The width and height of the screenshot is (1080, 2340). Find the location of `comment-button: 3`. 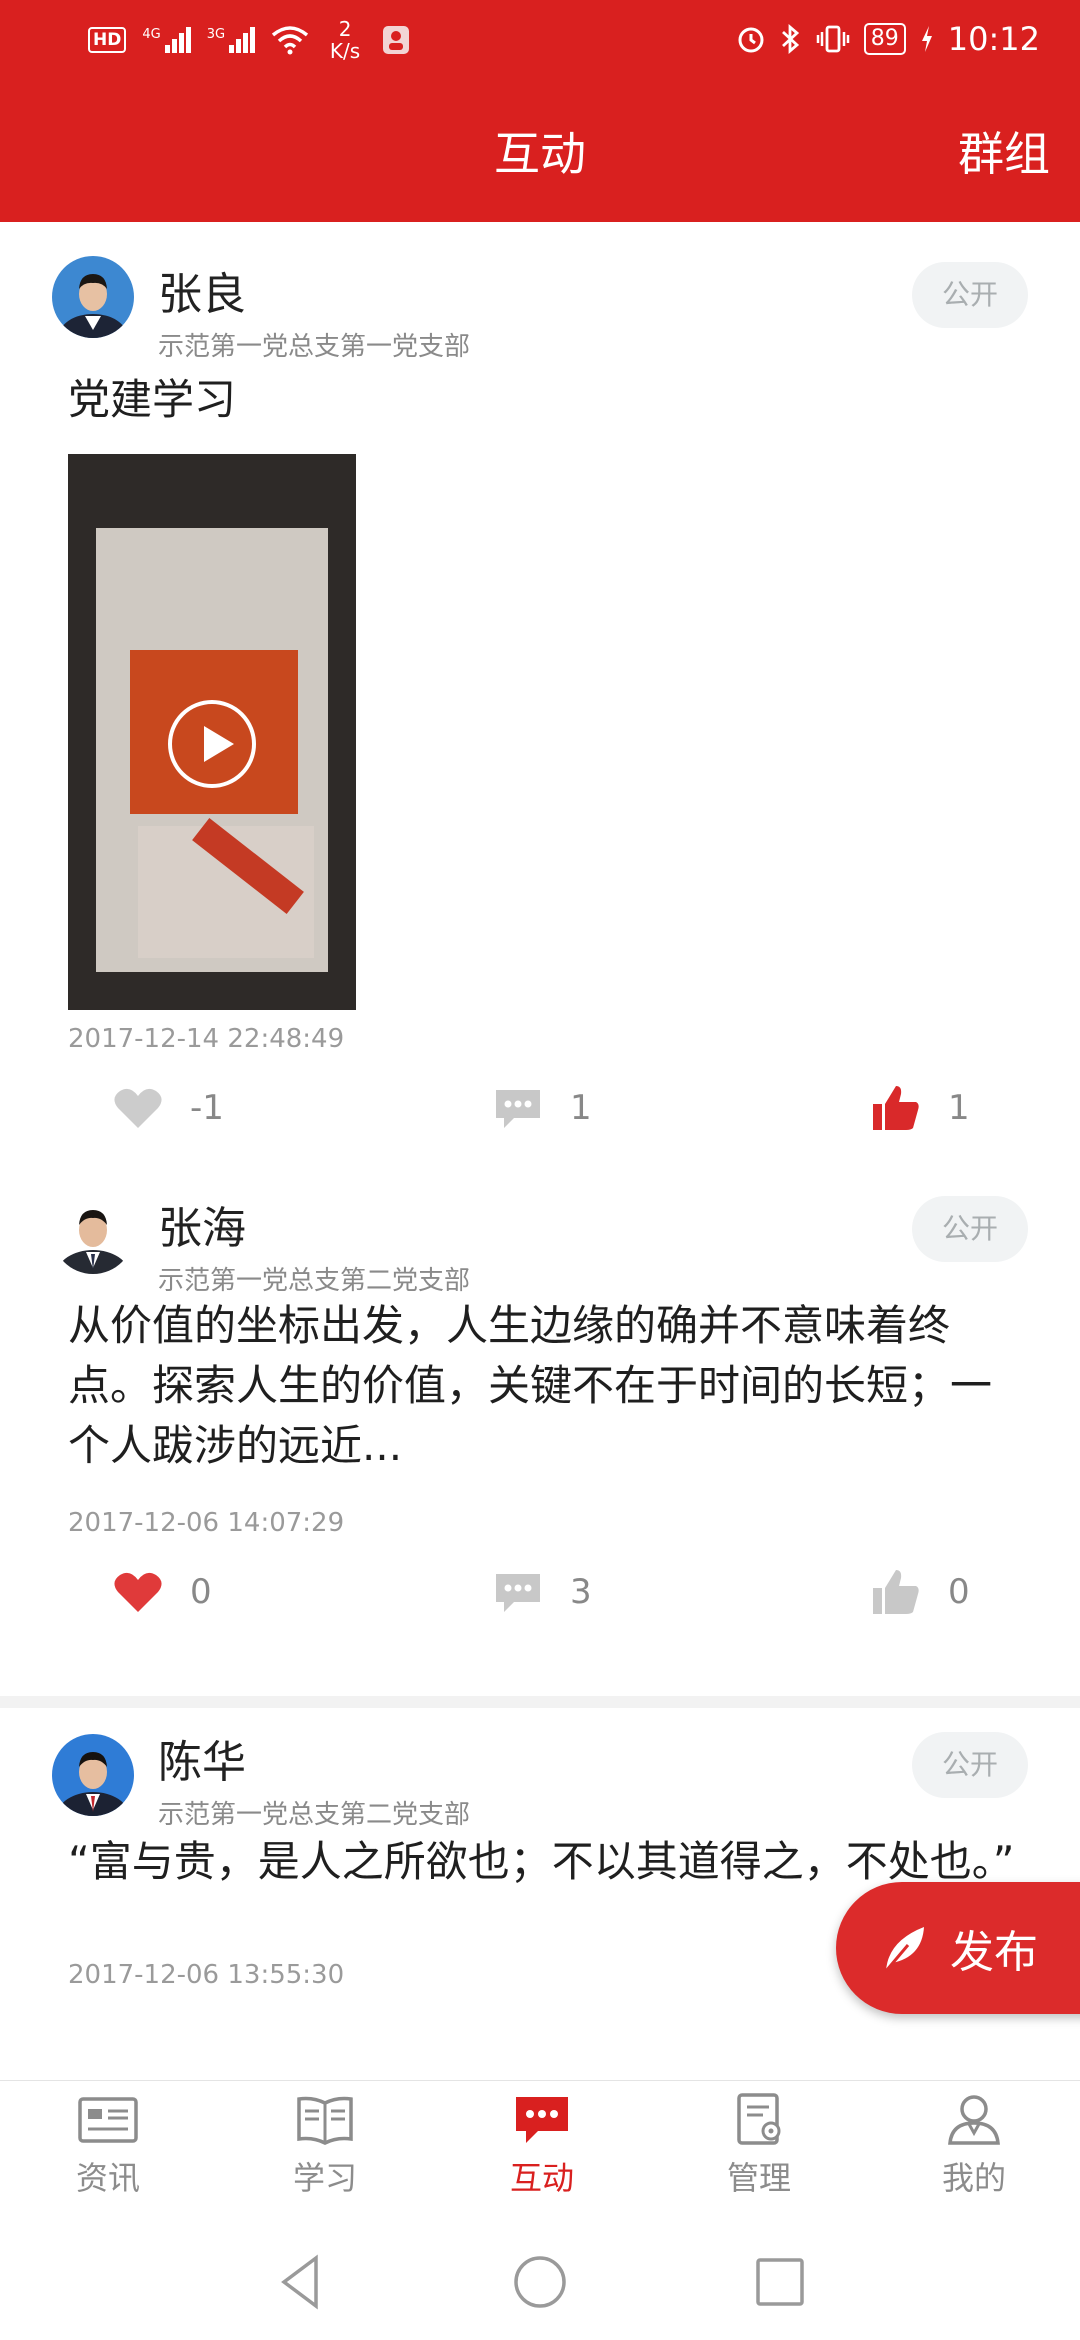

comment-button: 3 is located at coordinates (542, 1592).